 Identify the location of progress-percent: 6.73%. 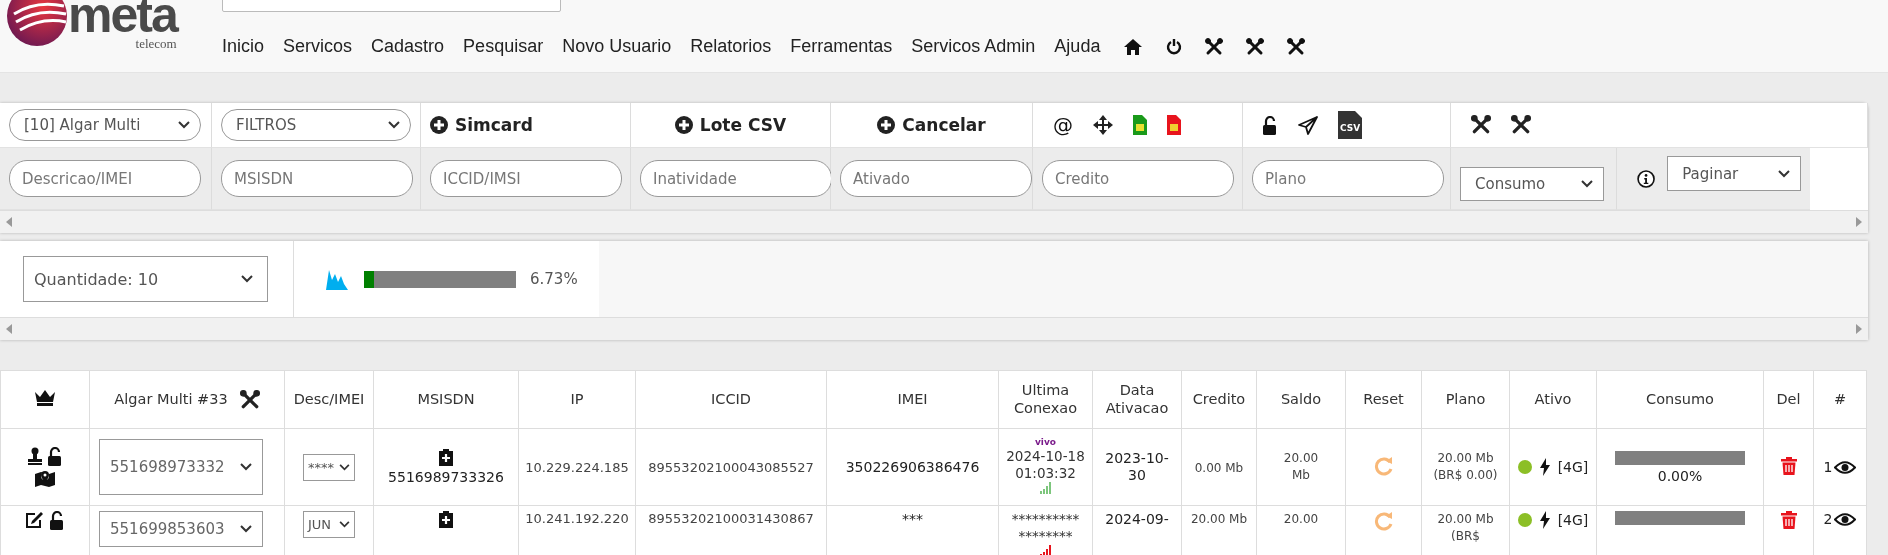
(554, 279).